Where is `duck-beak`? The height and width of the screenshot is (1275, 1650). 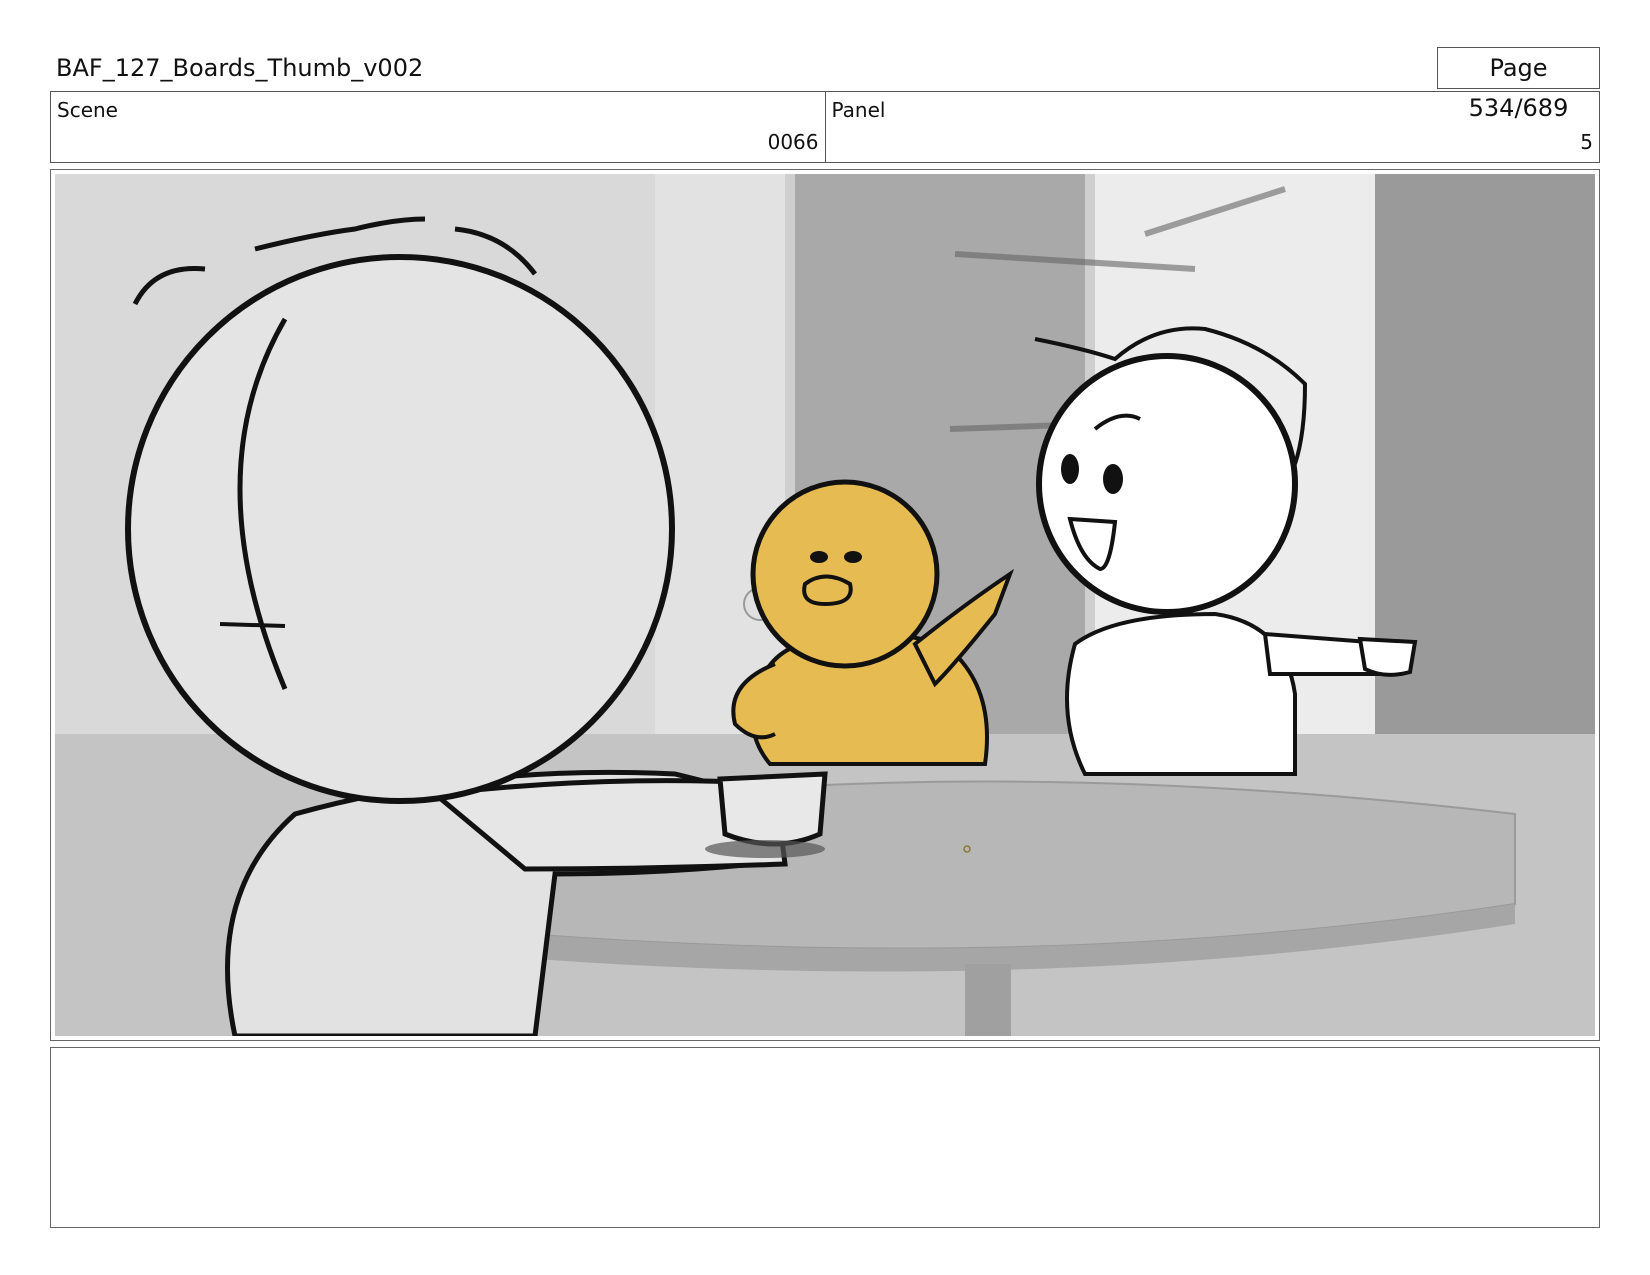 duck-beak is located at coordinates (827, 590).